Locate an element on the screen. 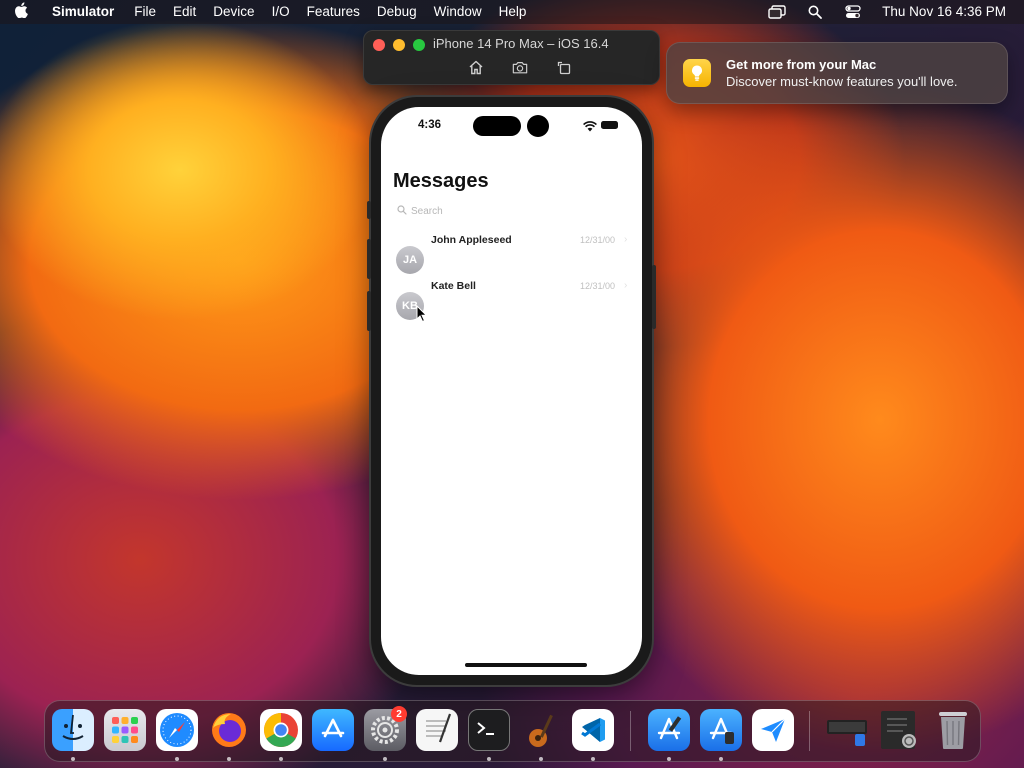  search-placeholder: Search is located at coordinates (427, 211).